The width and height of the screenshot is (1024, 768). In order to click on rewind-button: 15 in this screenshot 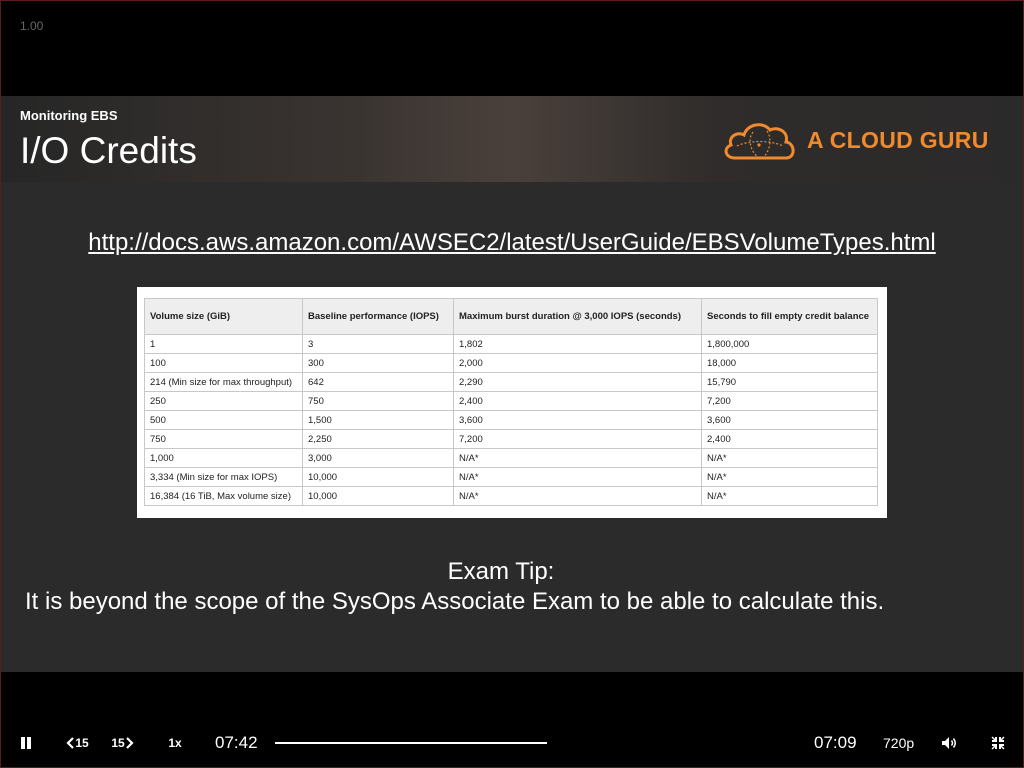, I will do `click(77, 743)`.